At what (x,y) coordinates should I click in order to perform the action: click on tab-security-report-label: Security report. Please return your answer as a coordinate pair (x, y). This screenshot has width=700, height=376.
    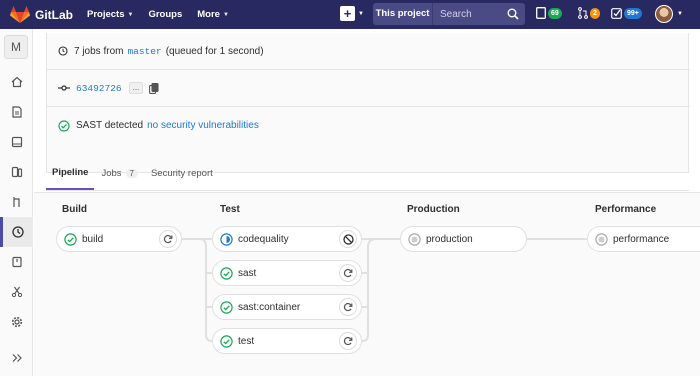
    Looking at the image, I should click on (181, 173).